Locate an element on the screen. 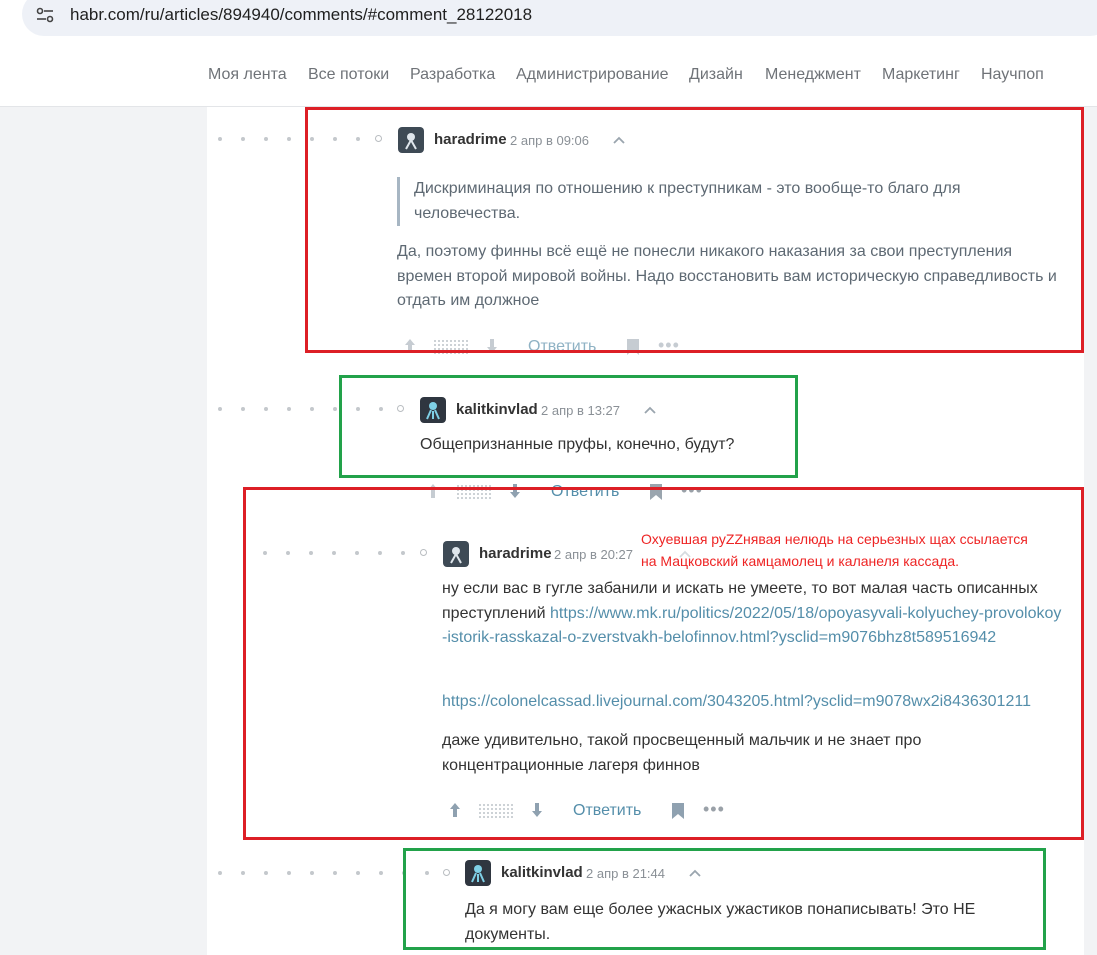  nav-management: Менеджмент is located at coordinates (813, 75).